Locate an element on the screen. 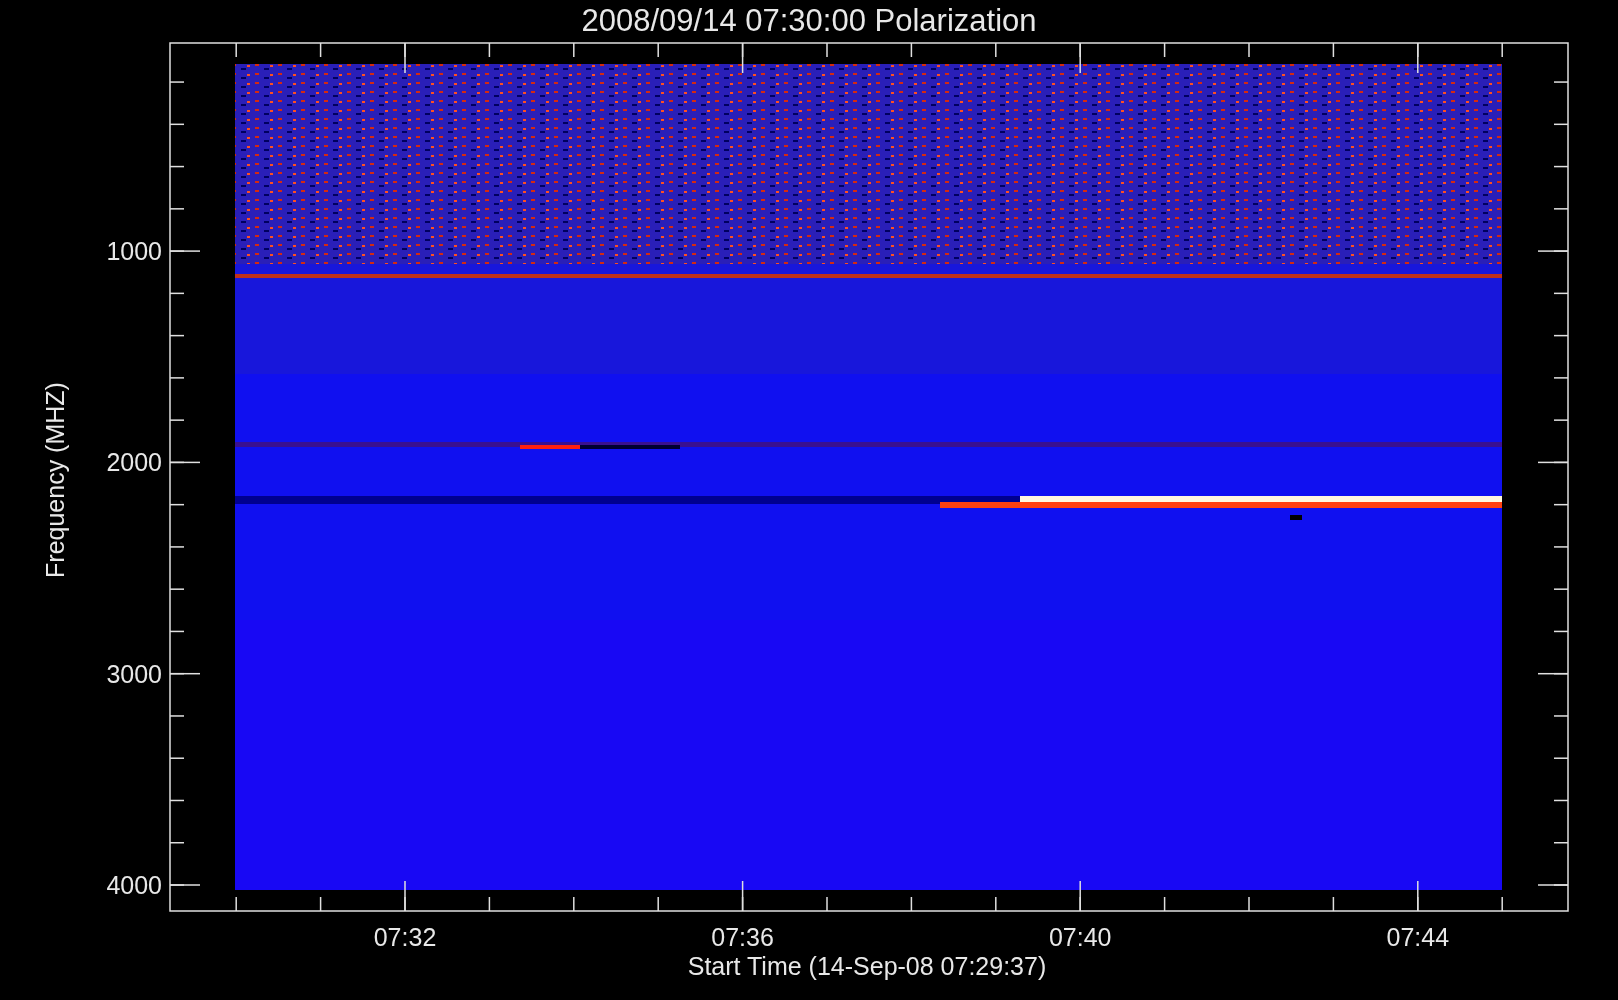  x-tick-label: 07:36 is located at coordinates (742, 937).